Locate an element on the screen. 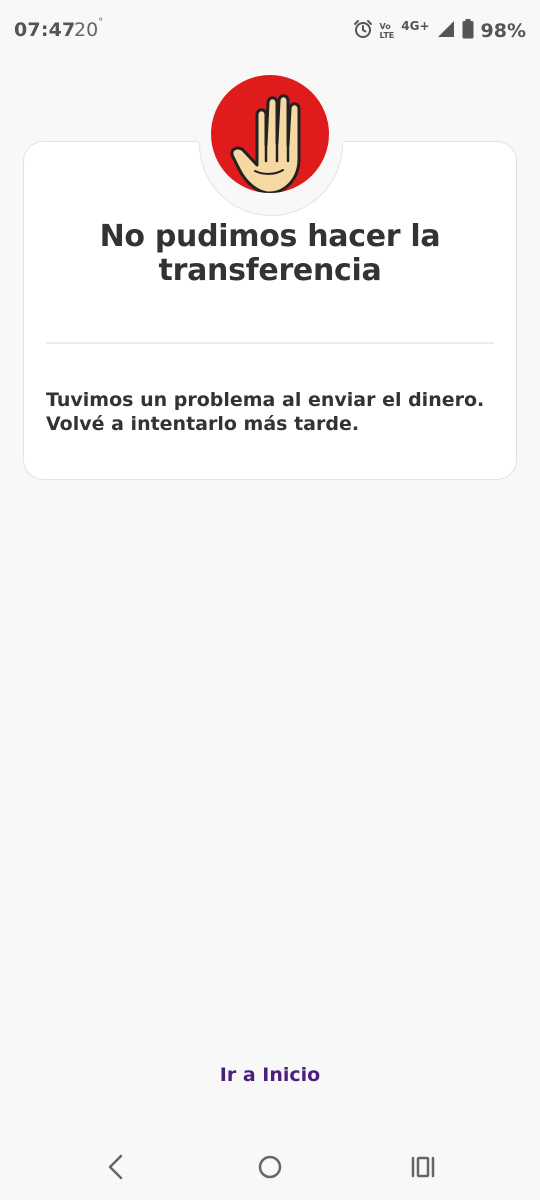 This screenshot has width=540, height=1200. navigation-bar is located at coordinates (270, 1167).